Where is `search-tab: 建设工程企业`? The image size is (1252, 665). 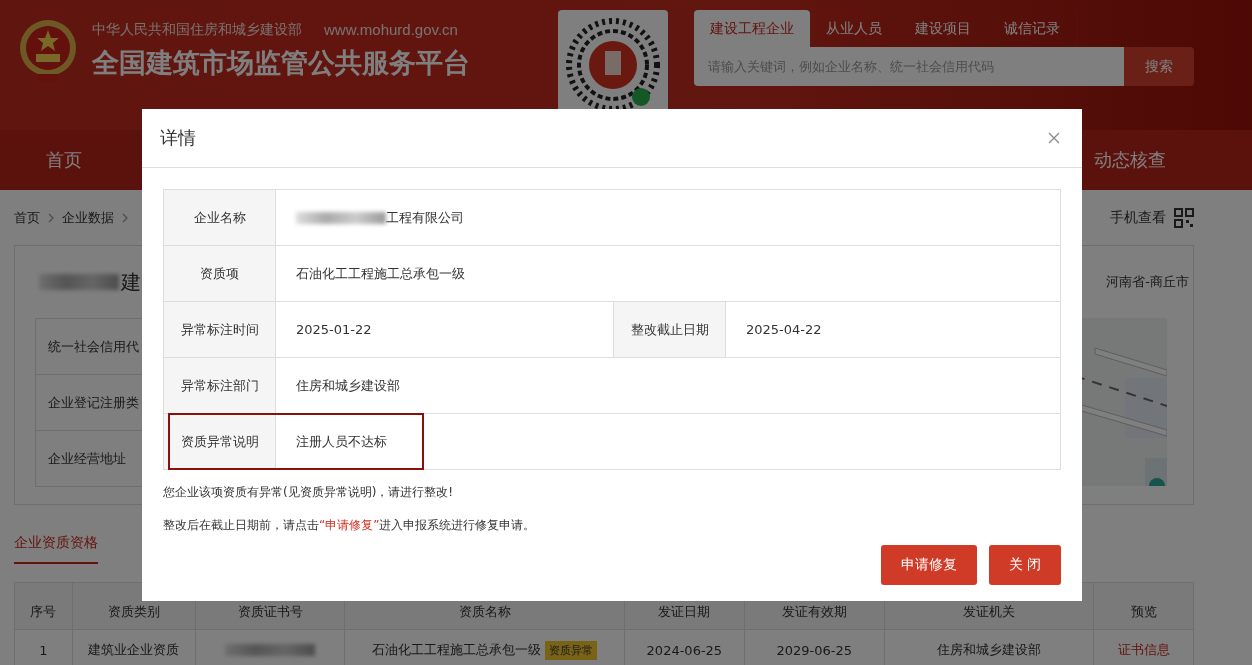 search-tab: 建设工程企业 is located at coordinates (752, 28).